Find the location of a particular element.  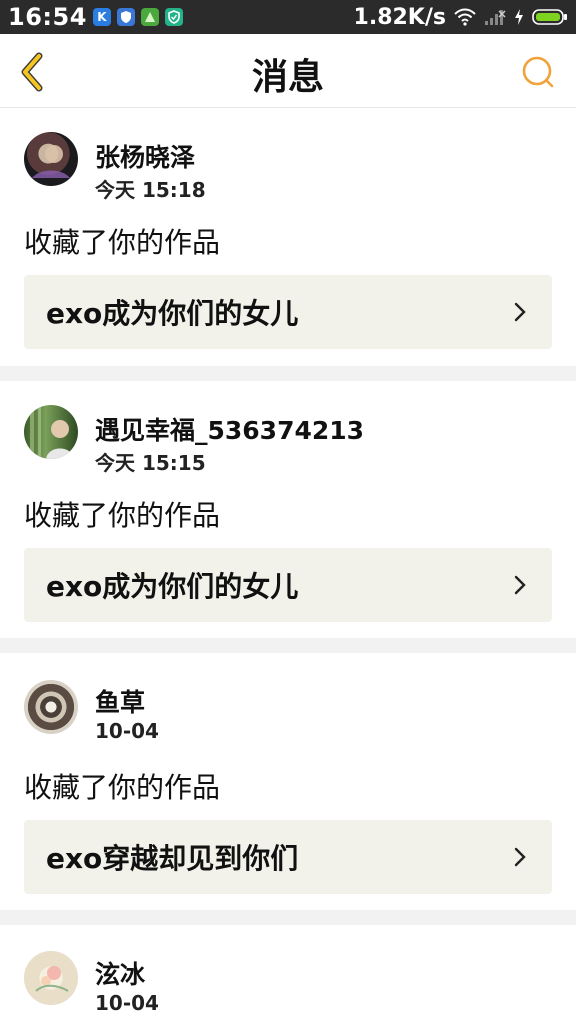

status-right: 1.82K/s is located at coordinates (461, 17).